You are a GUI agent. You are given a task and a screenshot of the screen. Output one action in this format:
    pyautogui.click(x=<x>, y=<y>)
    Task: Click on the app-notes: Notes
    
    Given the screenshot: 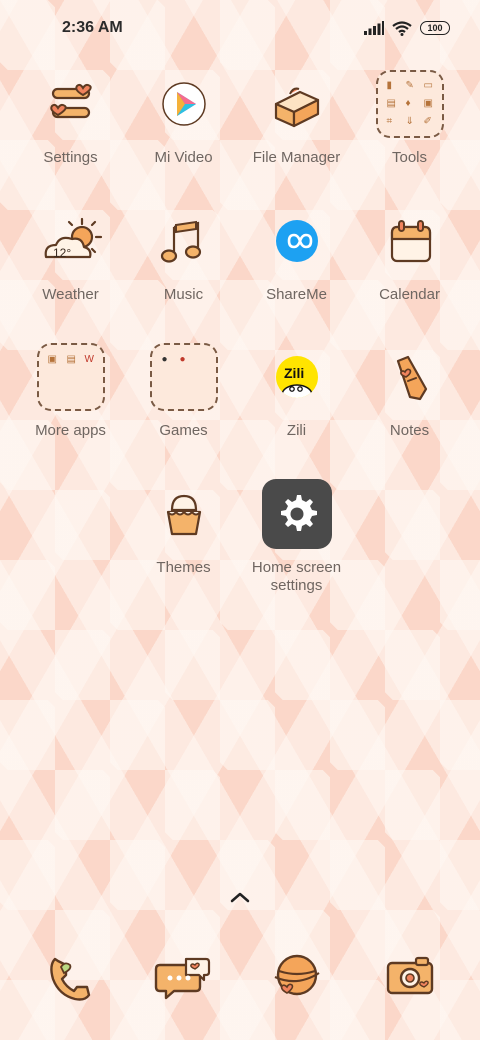 What is the action you would take?
    pyautogui.click(x=409, y=389)
    